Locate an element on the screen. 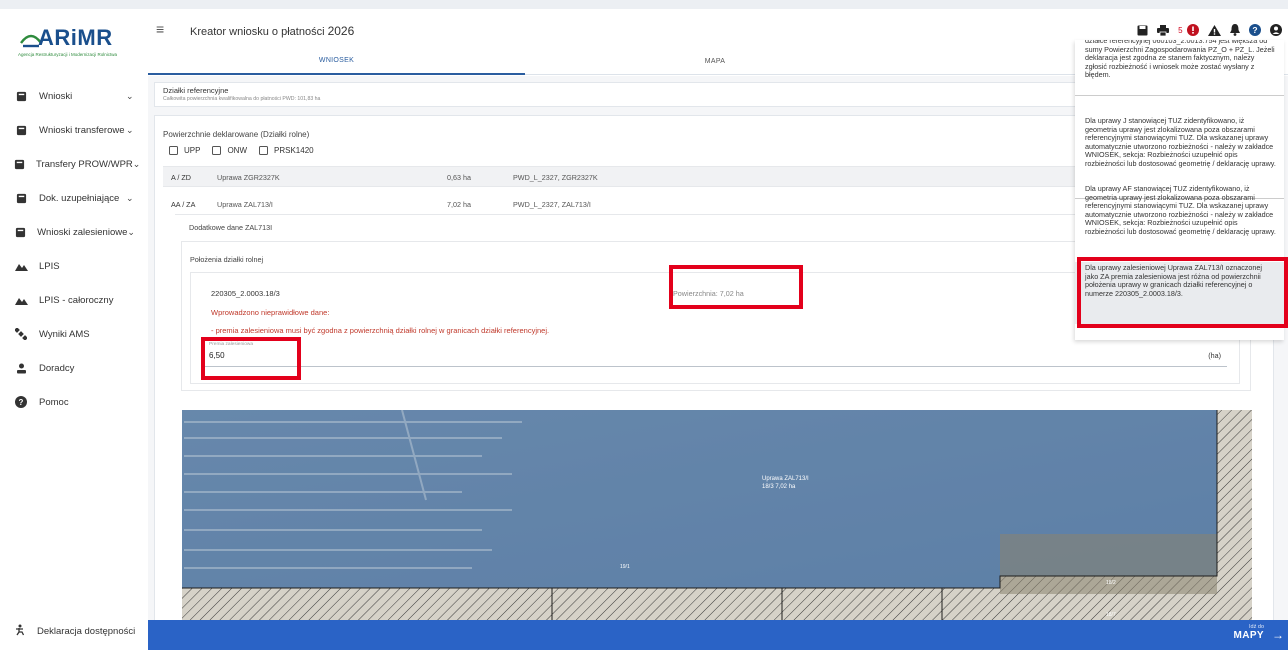 The width and height of the screenshot is (1288, 650). go-to-big-label: MAPY is located at coordinates (1248, 635).